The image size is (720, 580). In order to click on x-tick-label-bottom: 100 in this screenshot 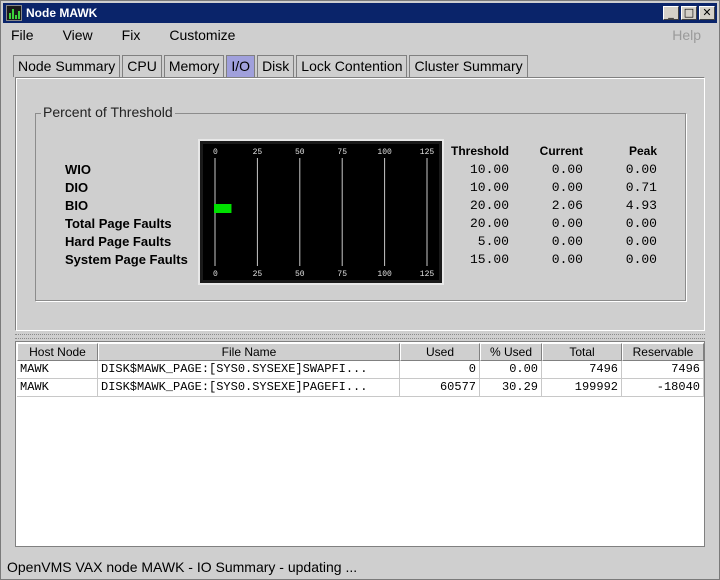, I will do `click(384, 274)`.